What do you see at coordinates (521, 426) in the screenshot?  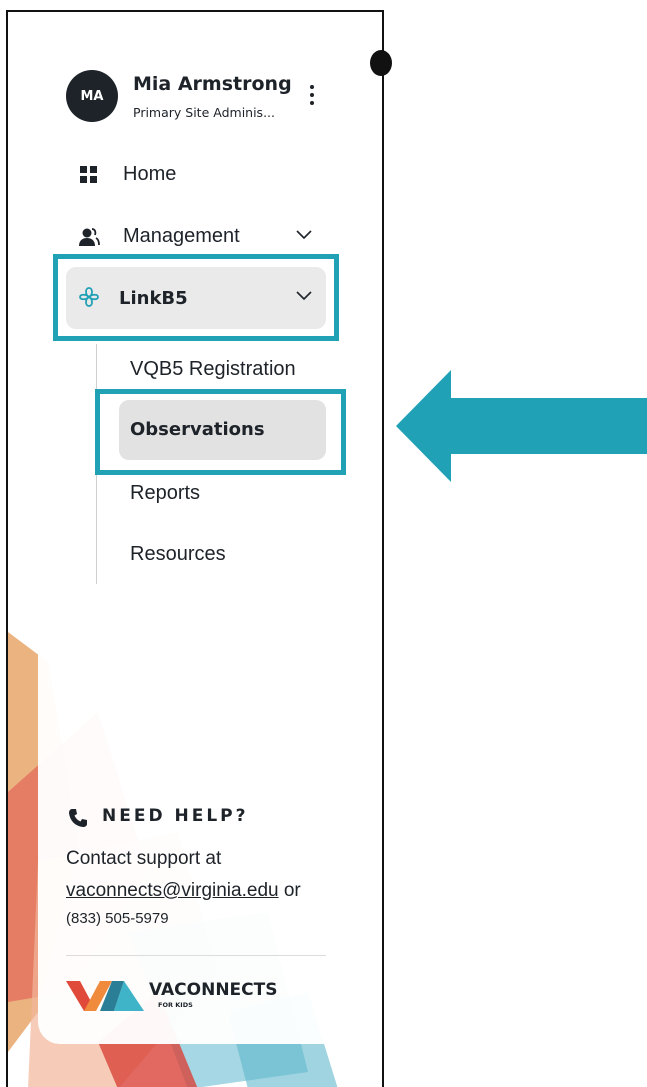 I see `arrow-left-icon` at bounding box center [521, 426].